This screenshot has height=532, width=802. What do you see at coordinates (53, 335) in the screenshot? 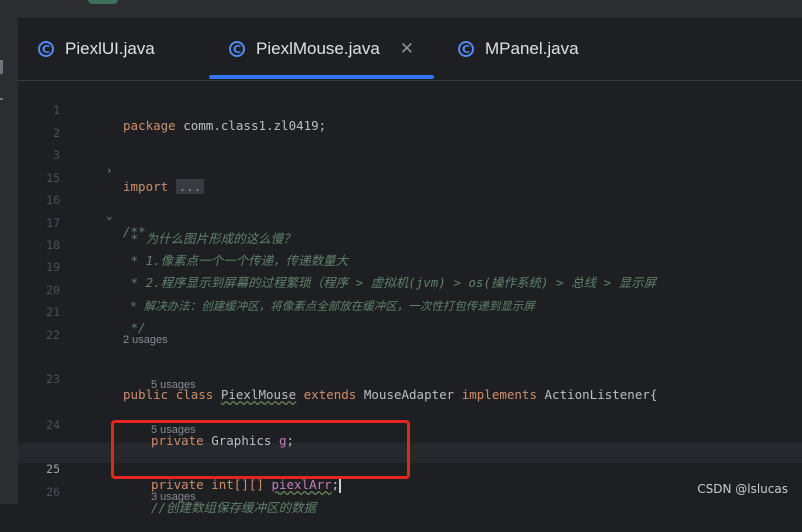
I see `line-number: 22` at bounding box center [53, 335].